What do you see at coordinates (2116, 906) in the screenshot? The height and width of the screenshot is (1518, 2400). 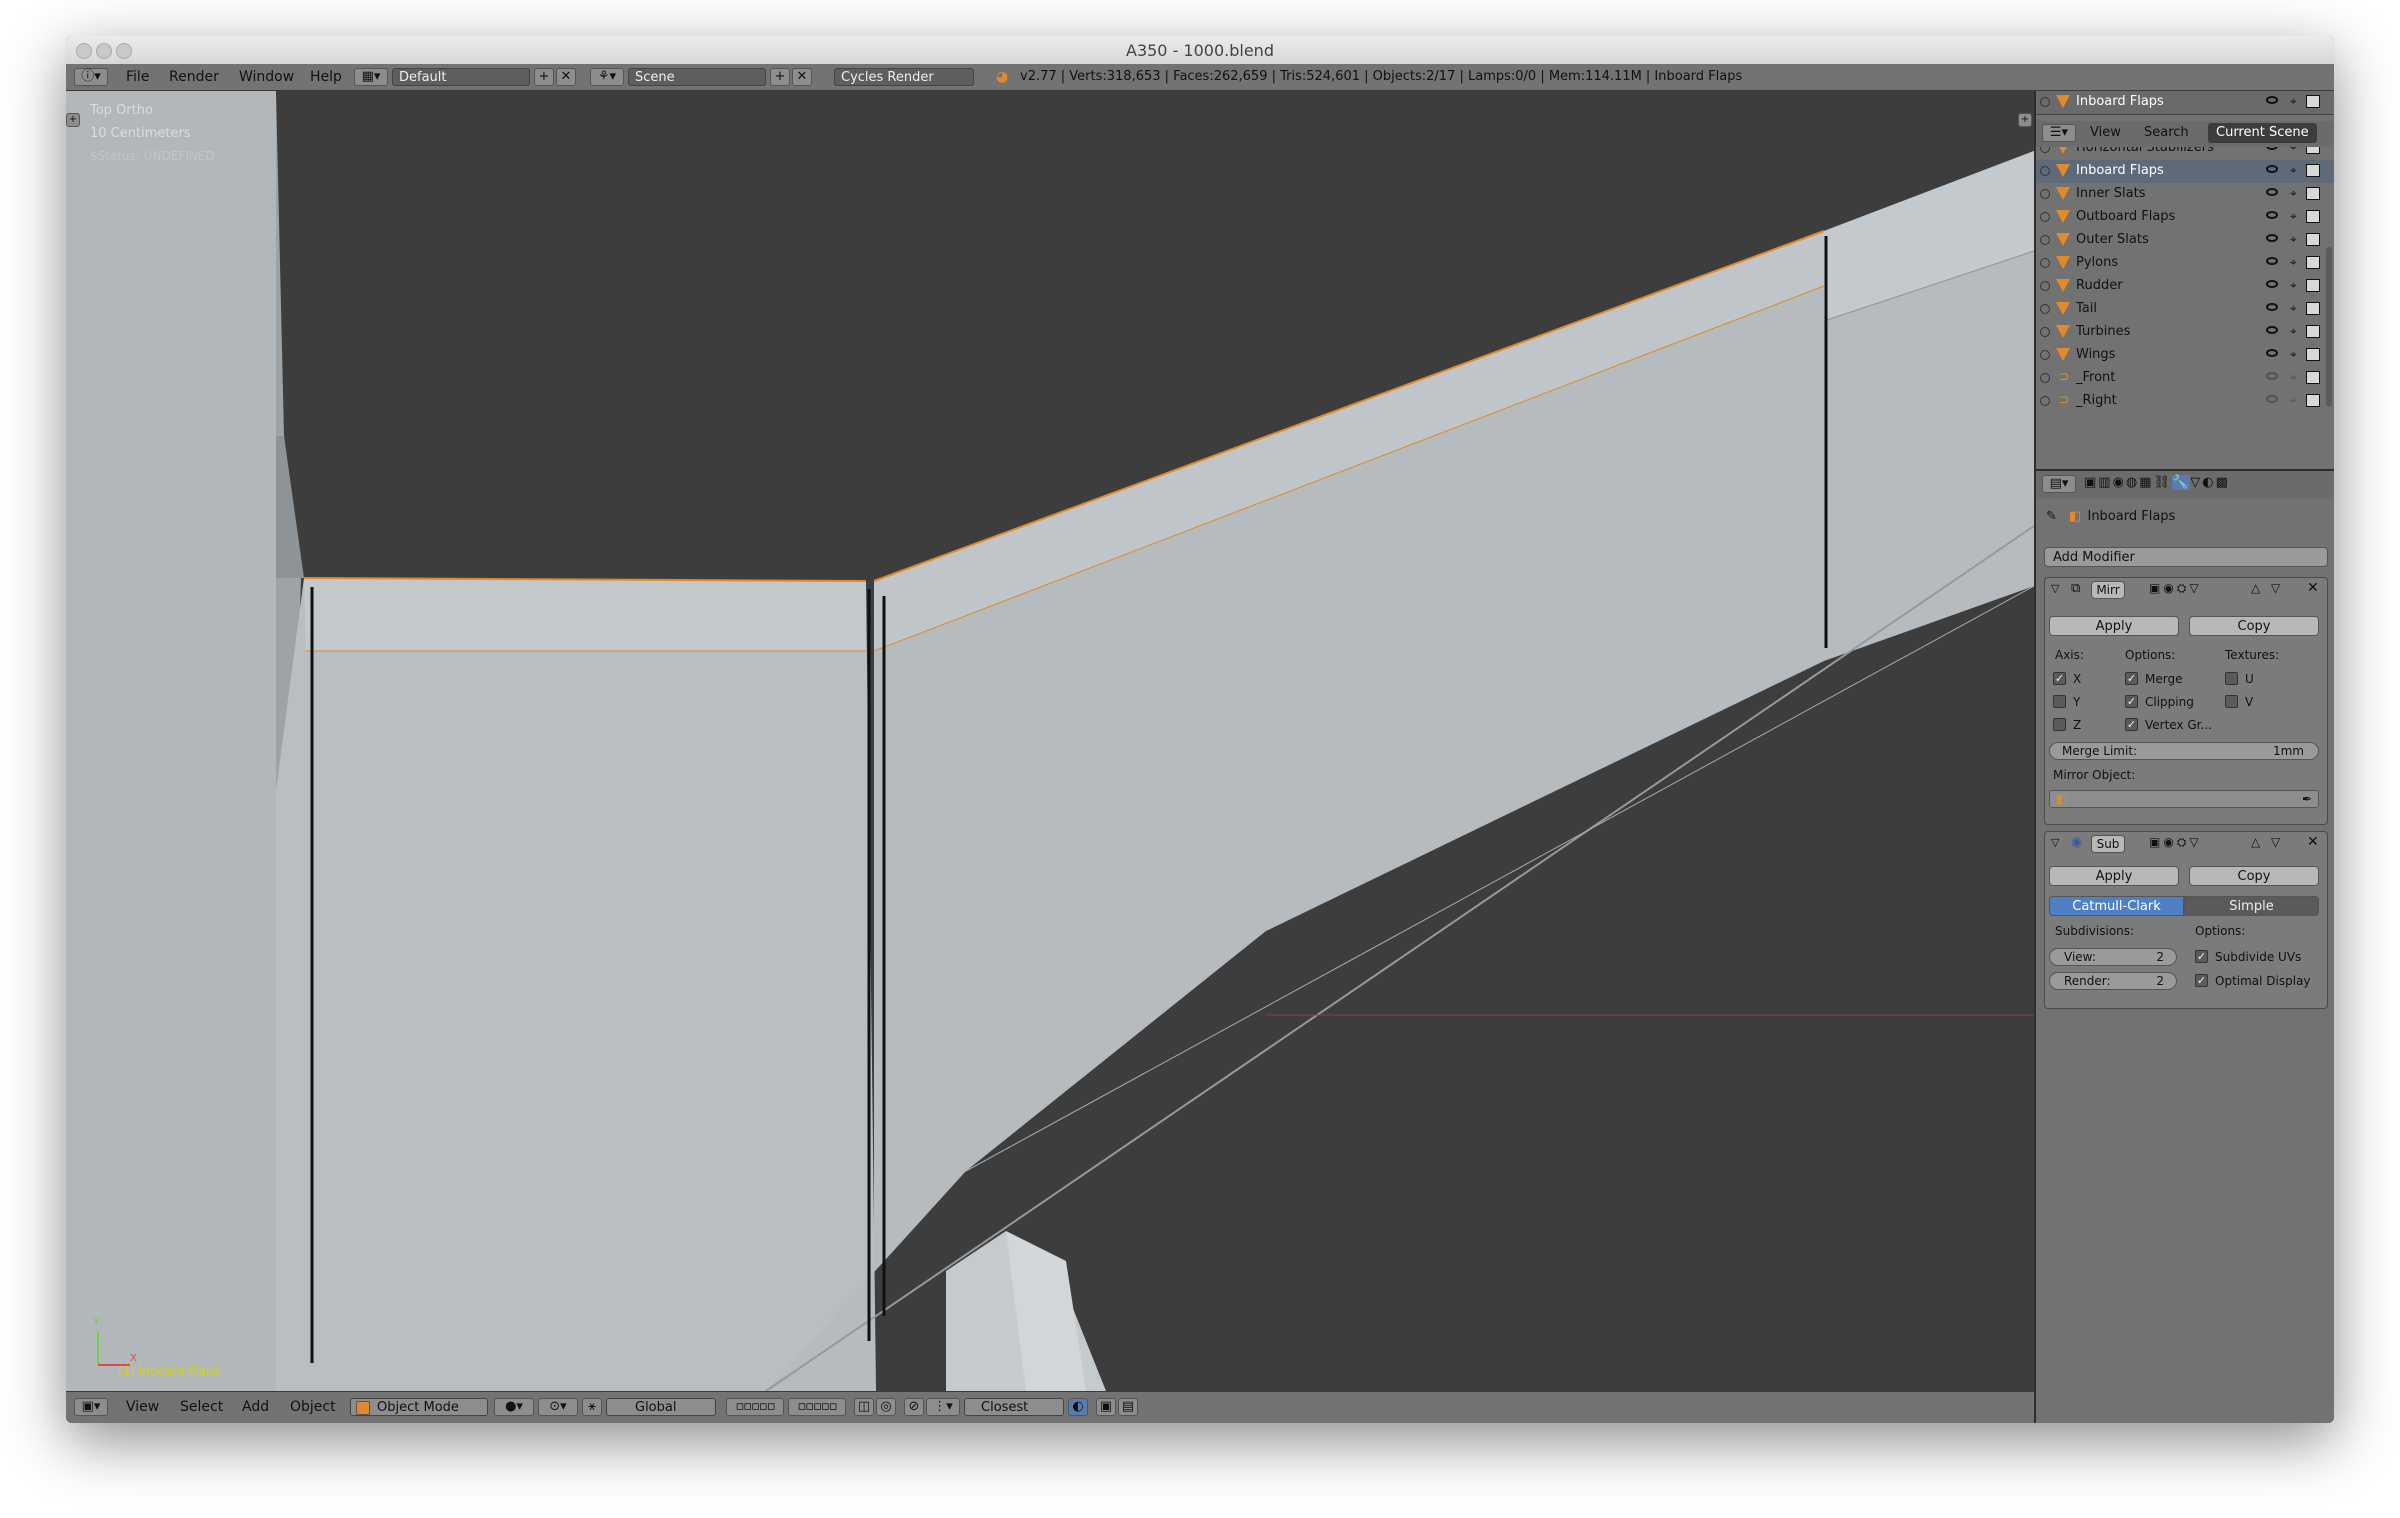 I see `catmull-clark-button: Catmull-Clark` at bounding box center [2116, 906].